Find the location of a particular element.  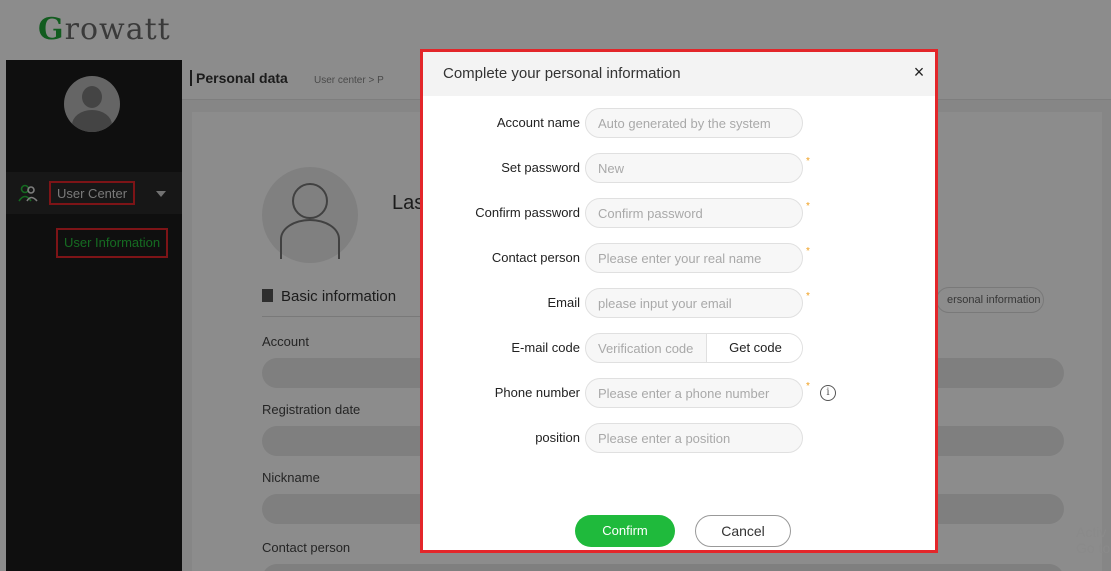

position-input is located at coordinates (694, 438).